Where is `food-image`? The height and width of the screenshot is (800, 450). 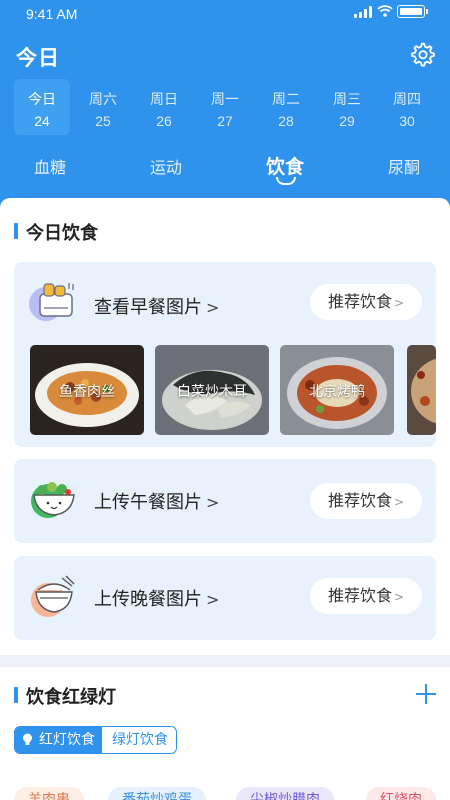 food-image is located at coordinates (421, 390).